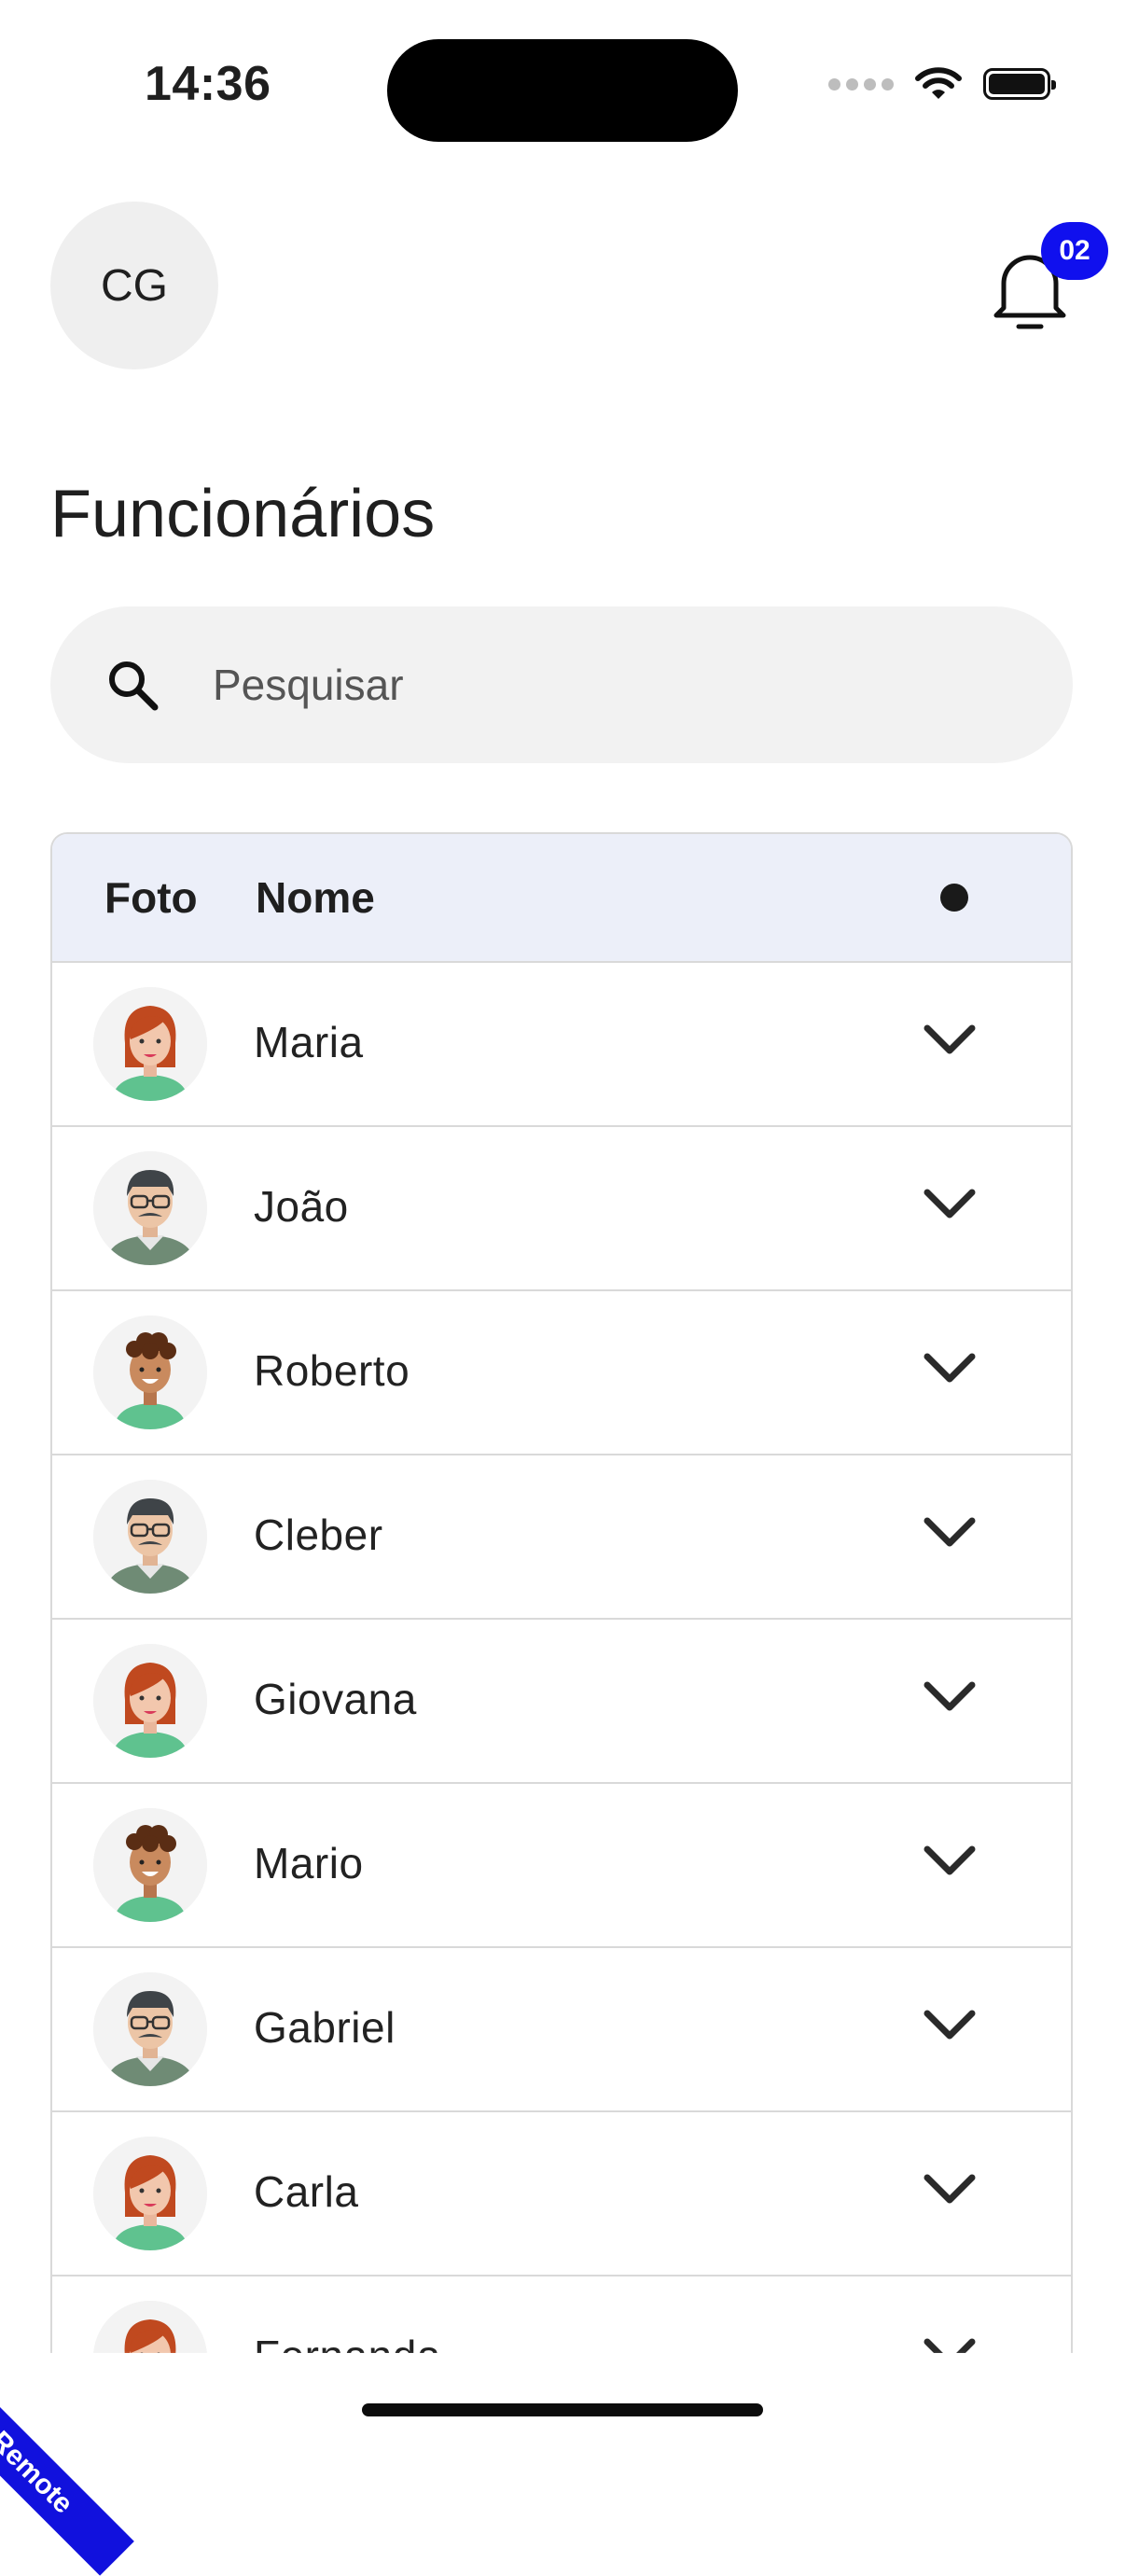  I want to click on table-row: Gabriel, so click(561, 2030).